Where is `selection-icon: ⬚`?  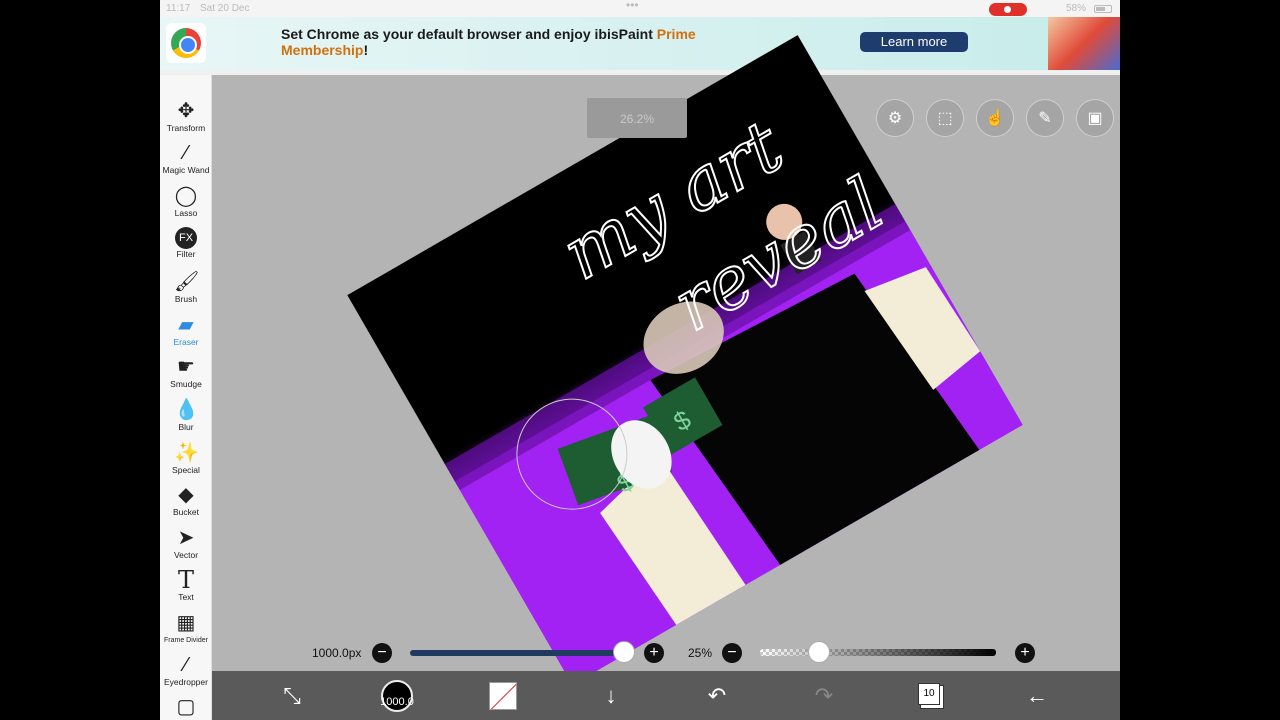
selection-icon: ⬚ is located at coordinates (945, 118).